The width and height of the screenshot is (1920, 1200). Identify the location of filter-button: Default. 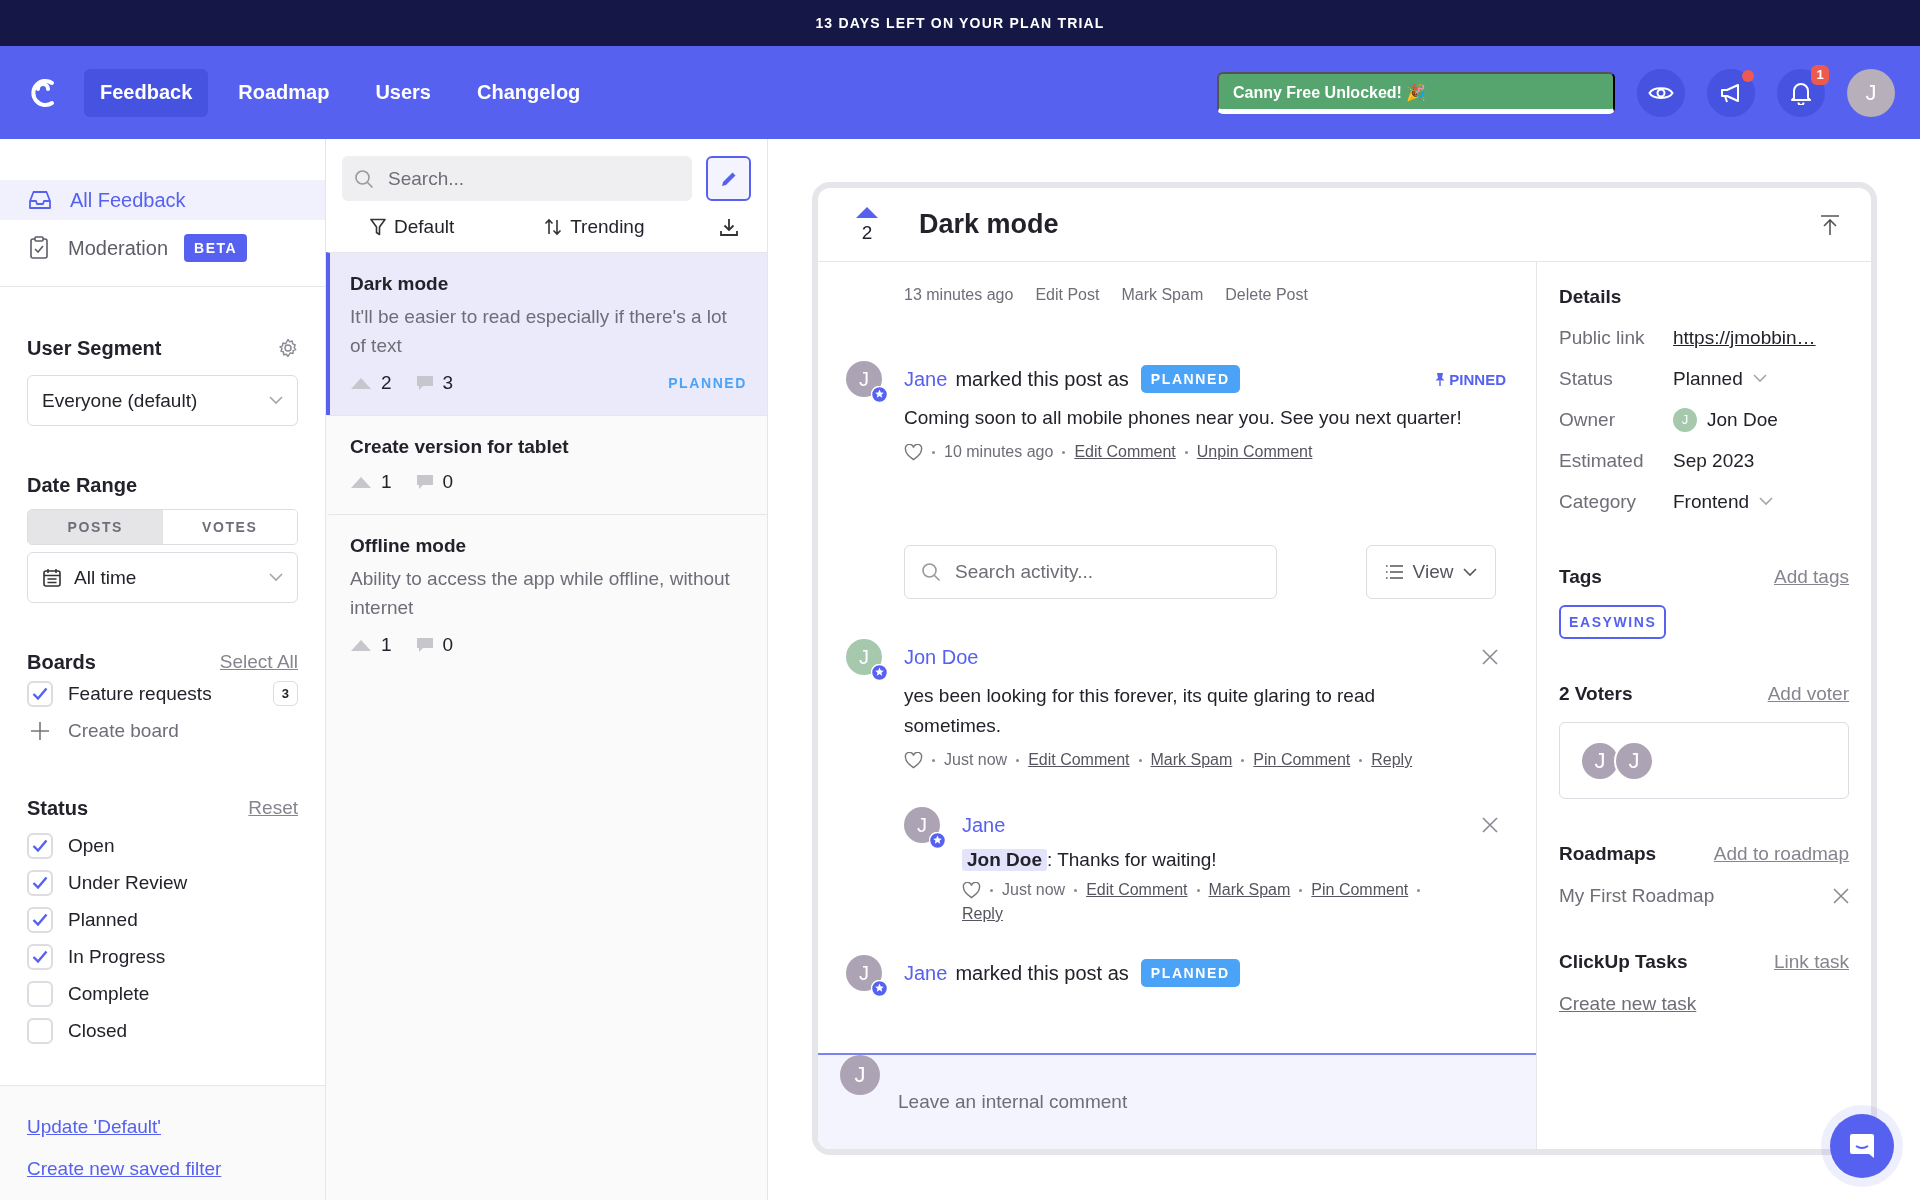
(412, 226).